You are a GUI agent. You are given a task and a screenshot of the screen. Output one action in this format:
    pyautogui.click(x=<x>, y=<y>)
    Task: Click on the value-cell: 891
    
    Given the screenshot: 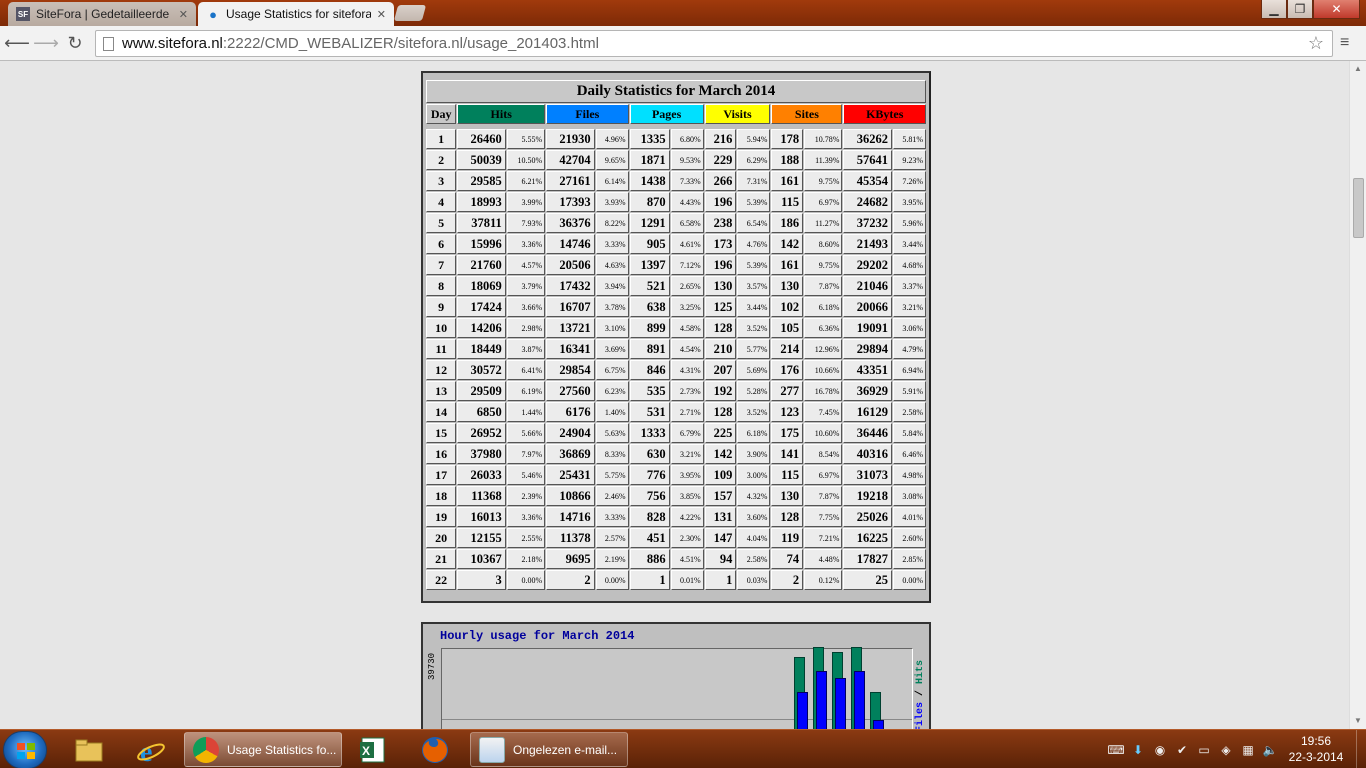 What is the action you would take?
    pyautogui.click(x=649, y=349)
    